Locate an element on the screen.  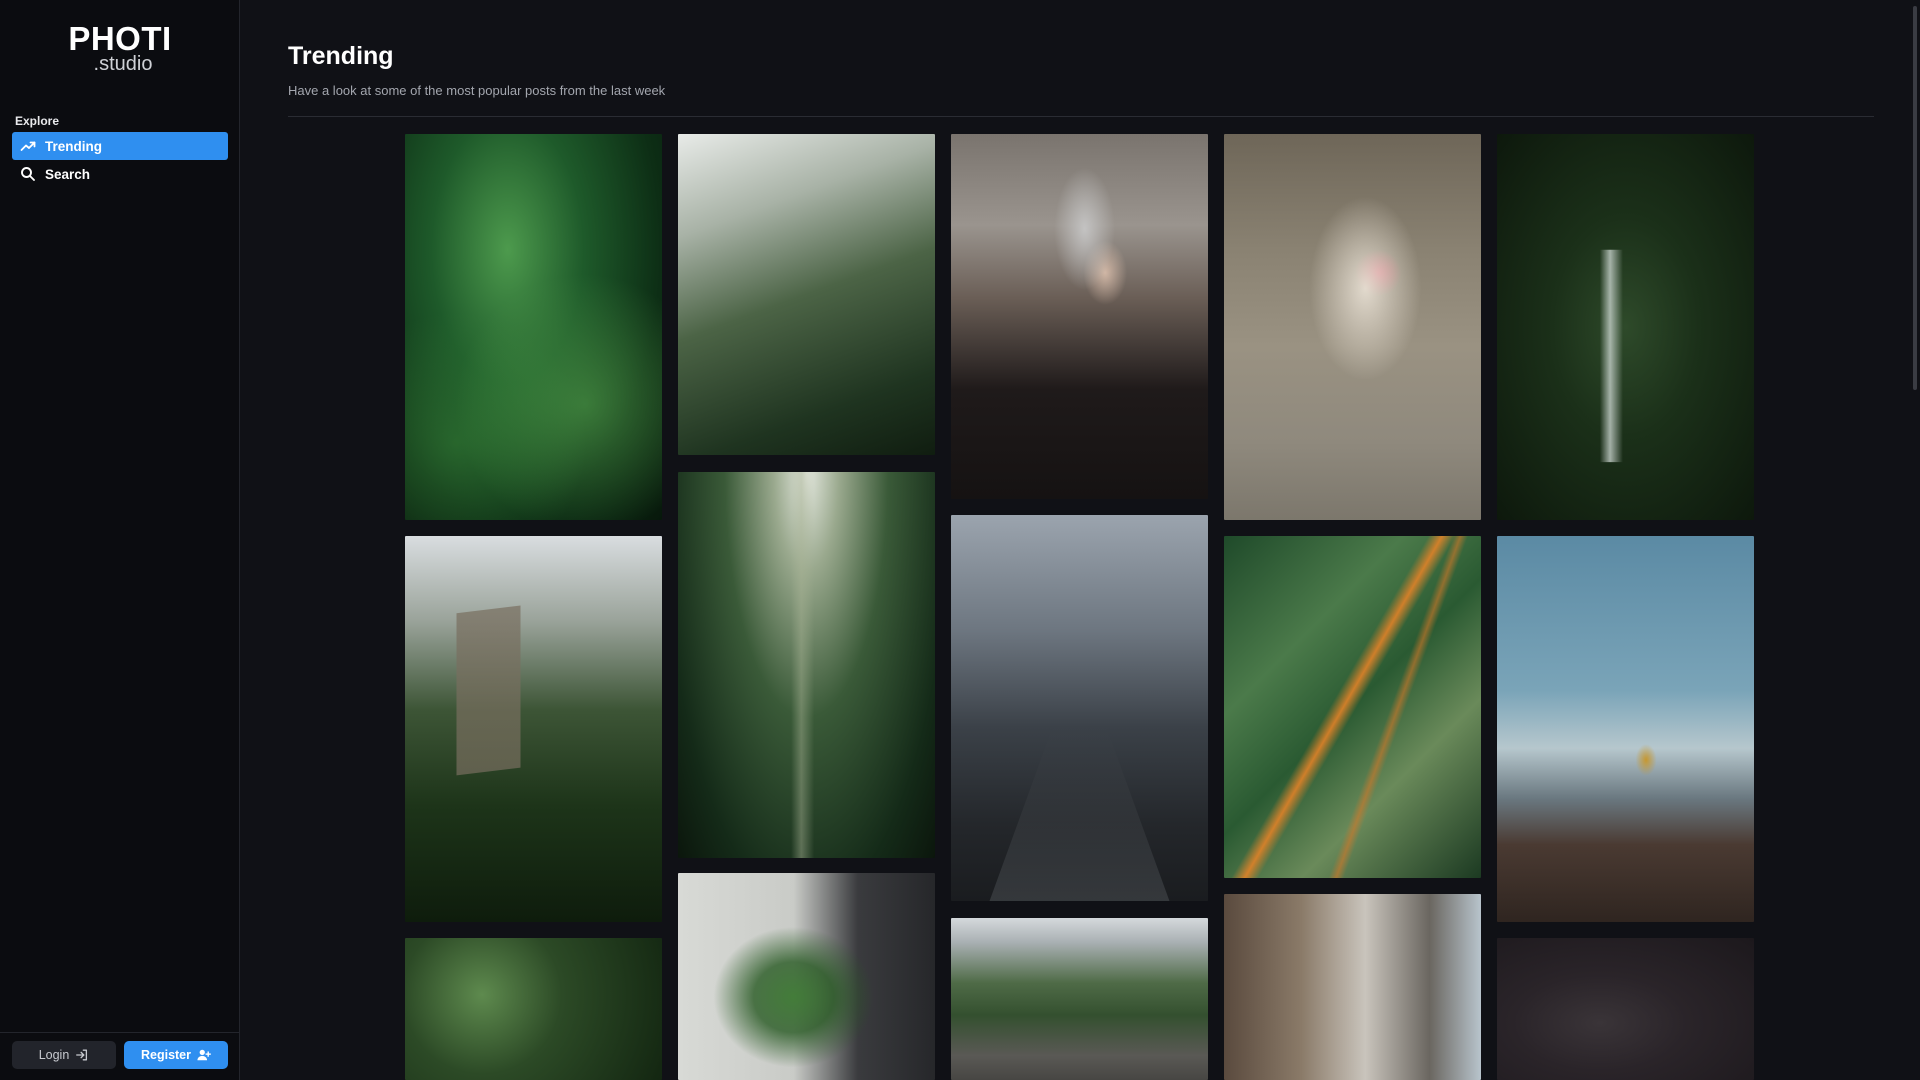
logo: PHOTI .studio is located at coordinates (120, 47).